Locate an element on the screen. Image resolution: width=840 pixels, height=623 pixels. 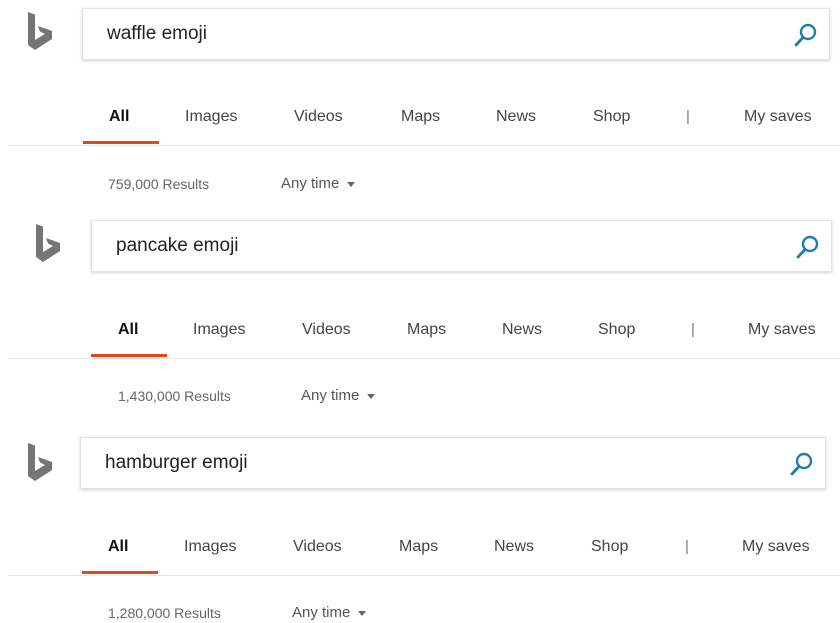
results-count: 759,000 Results is located at coordinates (159, 184).